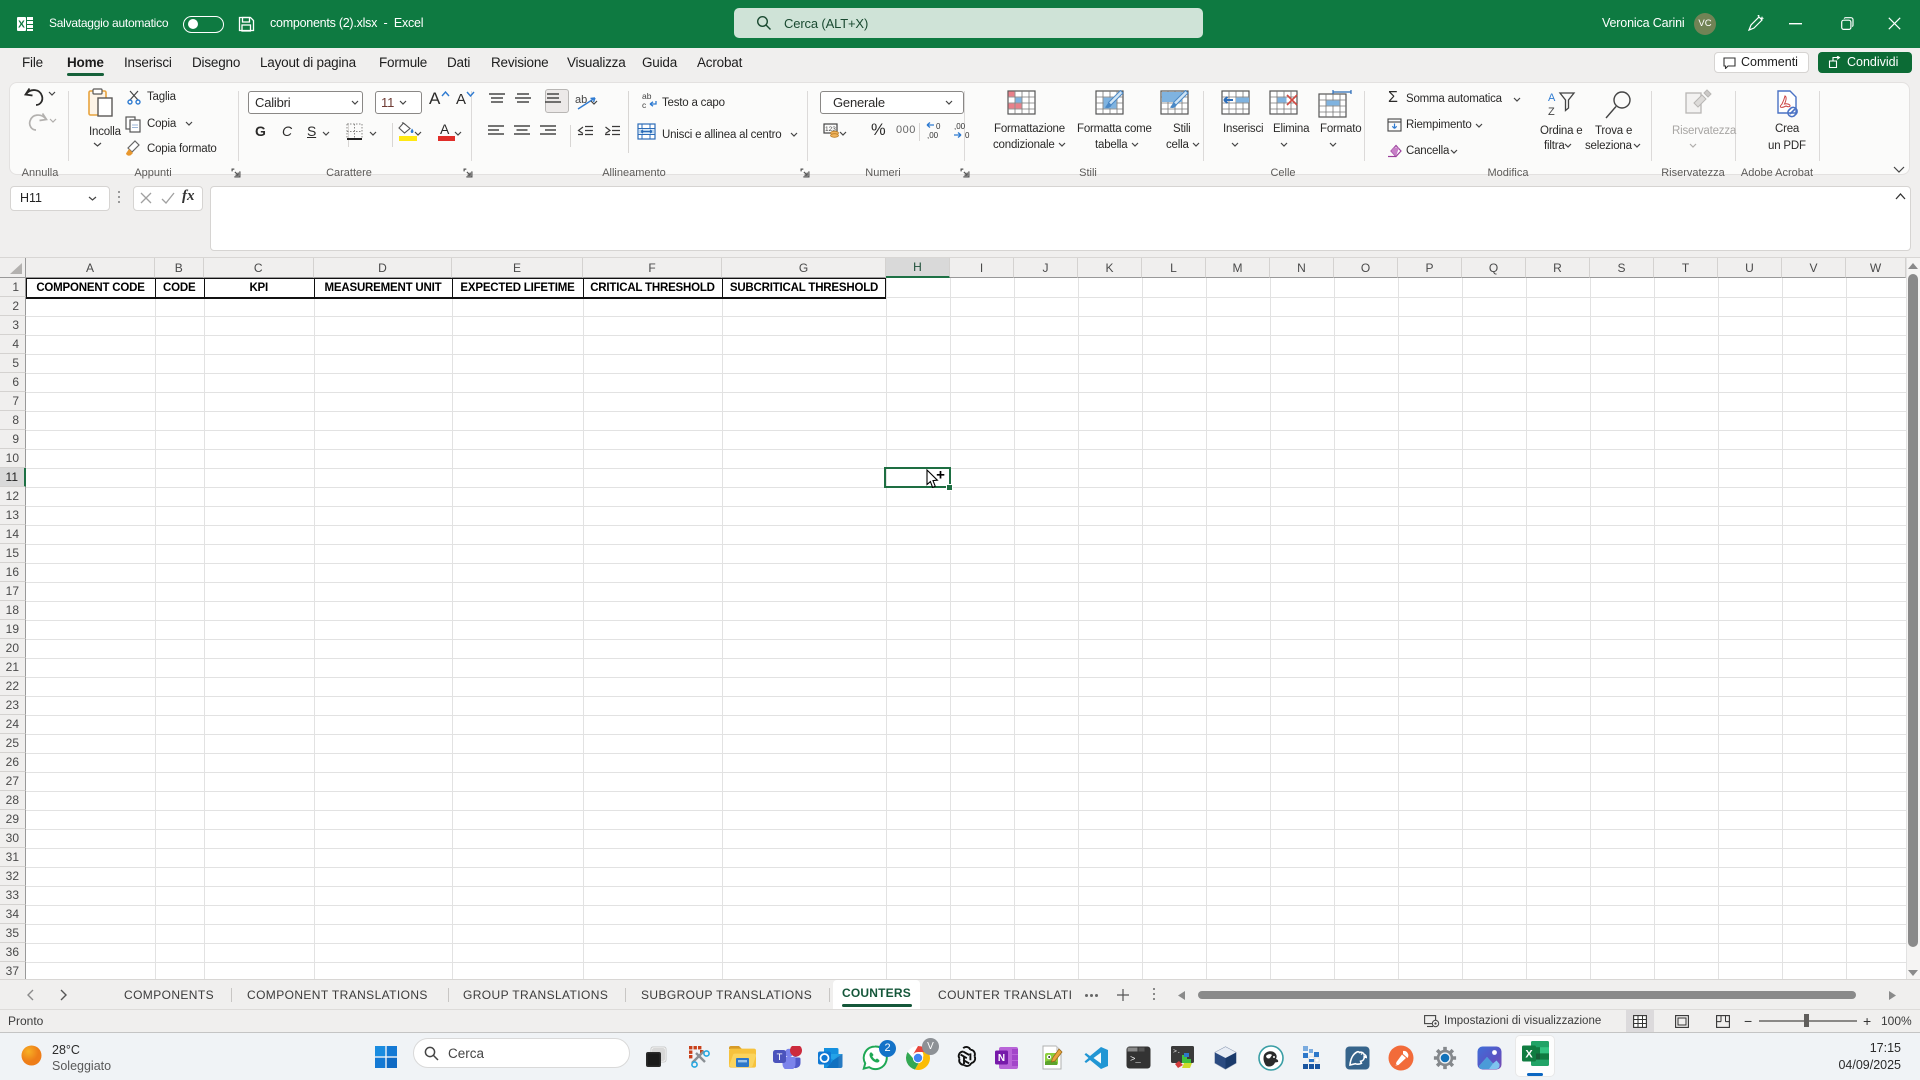  I want to click on svg-text: A, so click(1552, 98).